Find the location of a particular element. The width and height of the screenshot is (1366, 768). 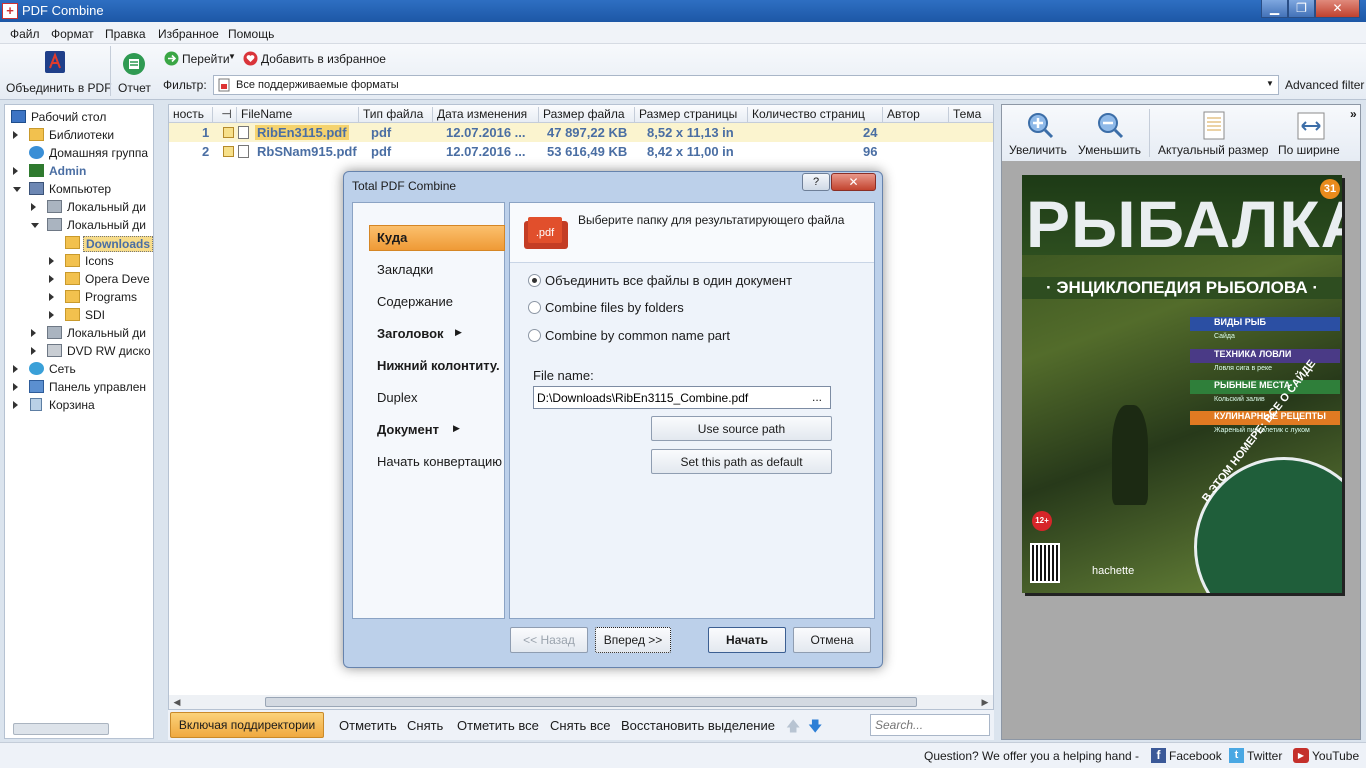

zoom-in-button: Увеличить is located at coordinates (1039, 135).